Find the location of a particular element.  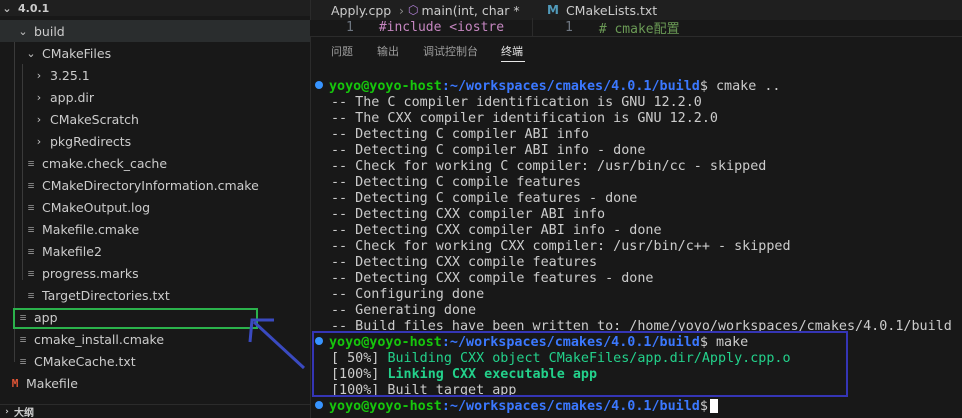

tree-item-label: pkgRedirects is located at coordinates (91, 141).